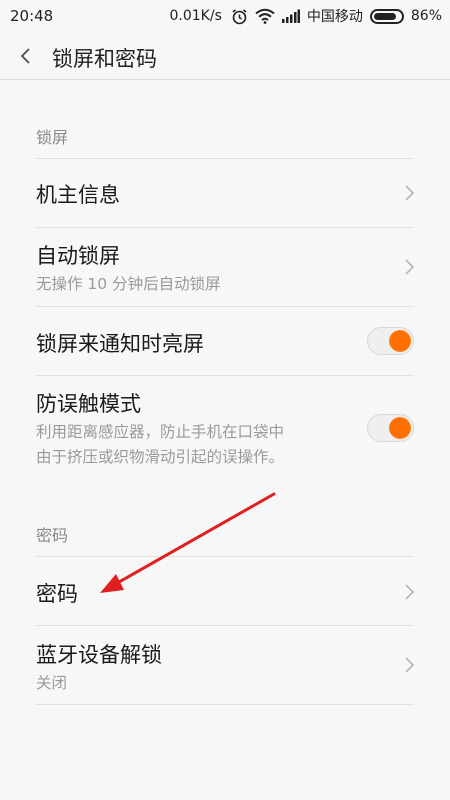 This screenshot has height=800, width=450. Describe the element at coordinates (99, 655) in the screenshot. I see `bluetooth-unlock-title: 蓝牙设备解锁` at that location.